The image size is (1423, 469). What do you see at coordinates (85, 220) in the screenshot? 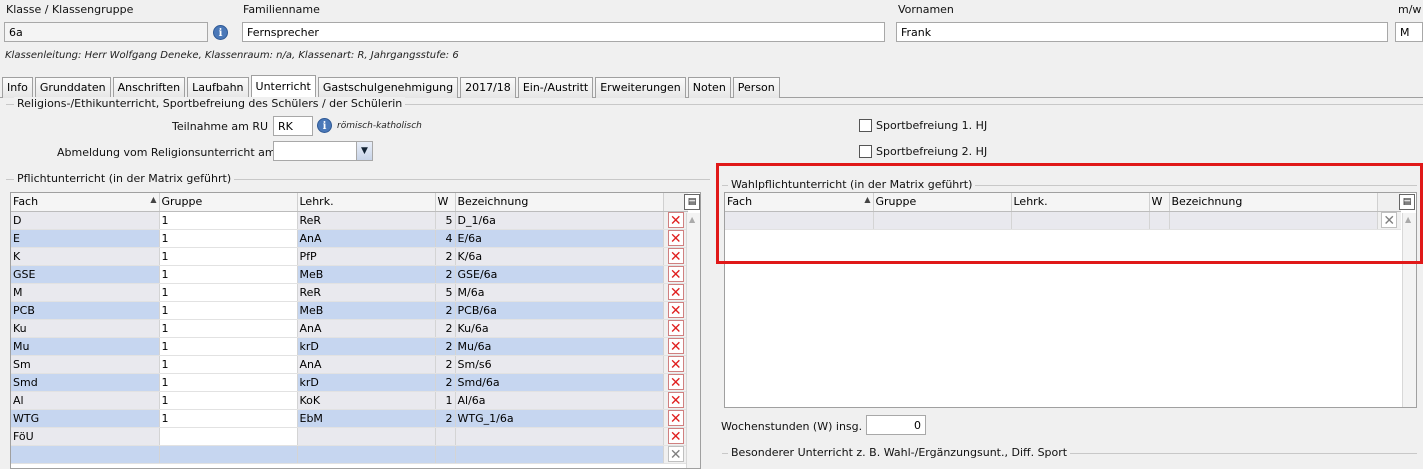
I see `cell-fach: D` at bounding box center [85, 220].